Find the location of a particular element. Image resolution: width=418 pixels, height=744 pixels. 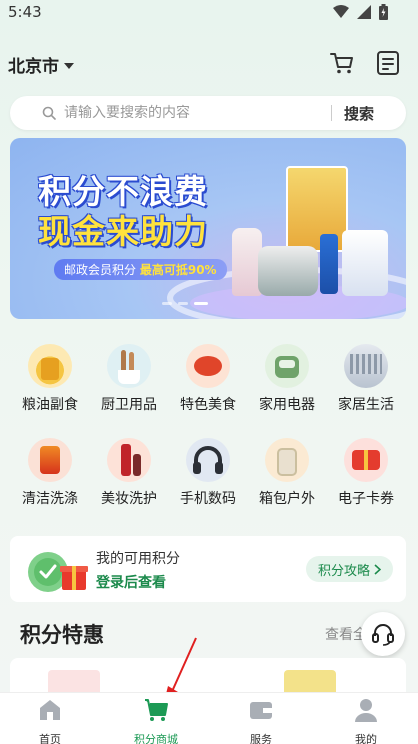

search-button: 搜索 is located at coordinates (359, 113).